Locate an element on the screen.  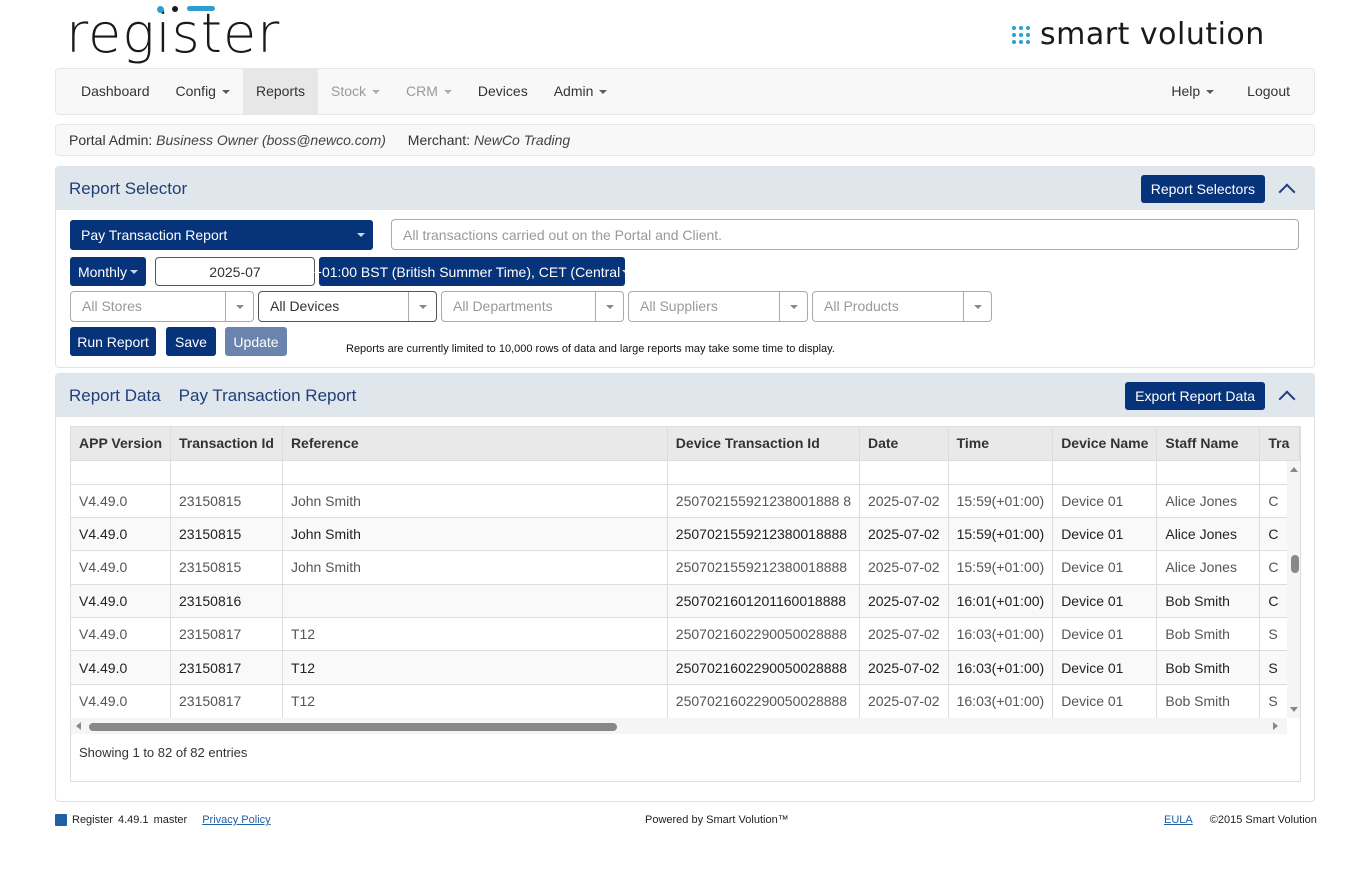
privacy-policy-link: Privacy Policy is located at coordinates (236, 820).